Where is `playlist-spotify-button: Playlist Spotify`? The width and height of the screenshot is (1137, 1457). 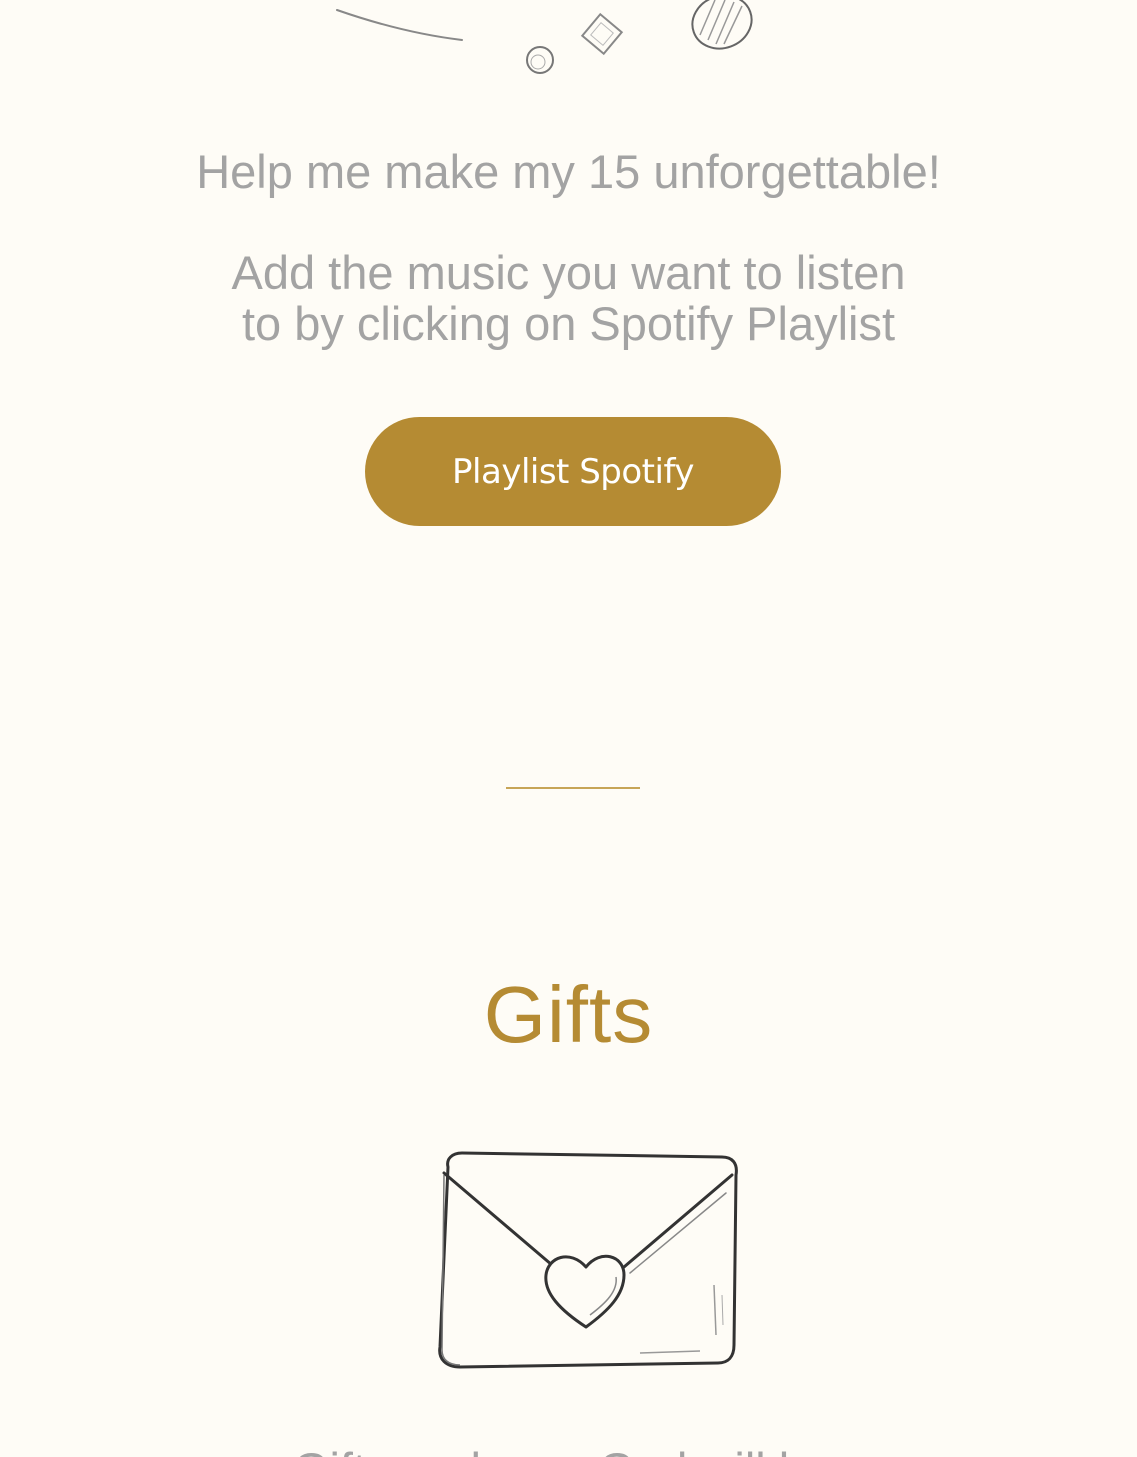
playlist-spotify-button: Playlist Spotify is located at coordinates (573, 471).